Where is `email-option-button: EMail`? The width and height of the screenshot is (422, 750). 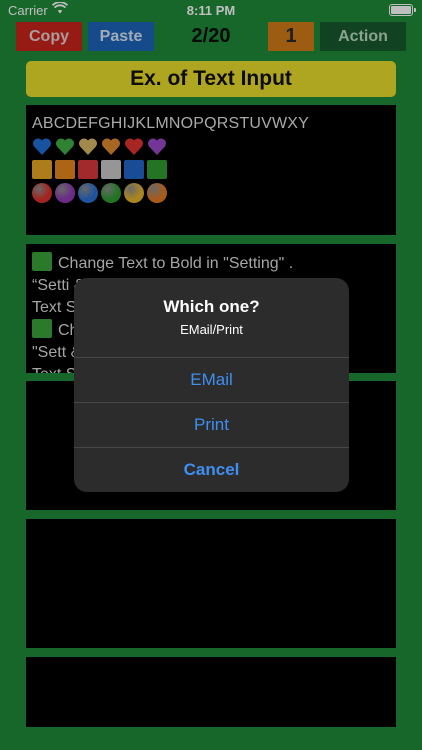
email-option-button: EMail is located at coordinates (211, 380).